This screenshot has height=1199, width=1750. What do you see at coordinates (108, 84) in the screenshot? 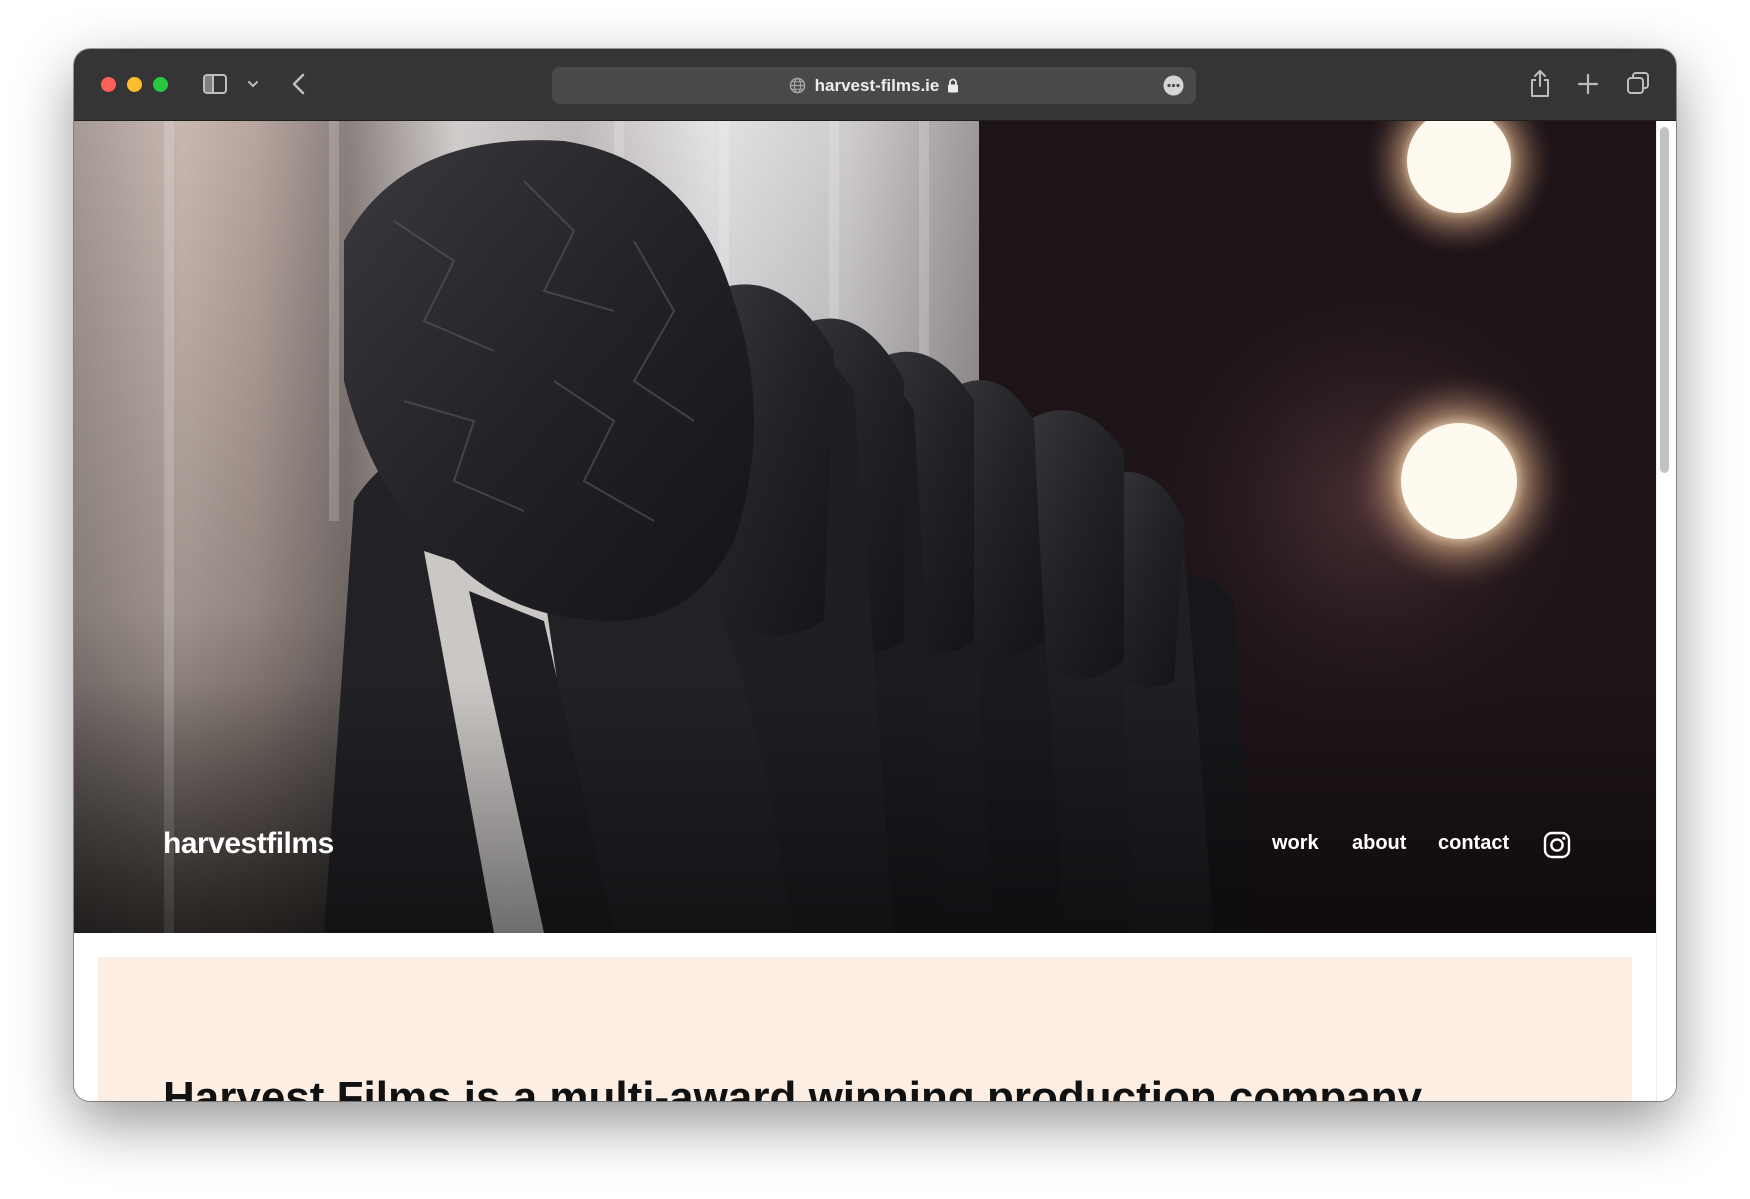
I see `close-window-button` at bounding box center [108, 84].